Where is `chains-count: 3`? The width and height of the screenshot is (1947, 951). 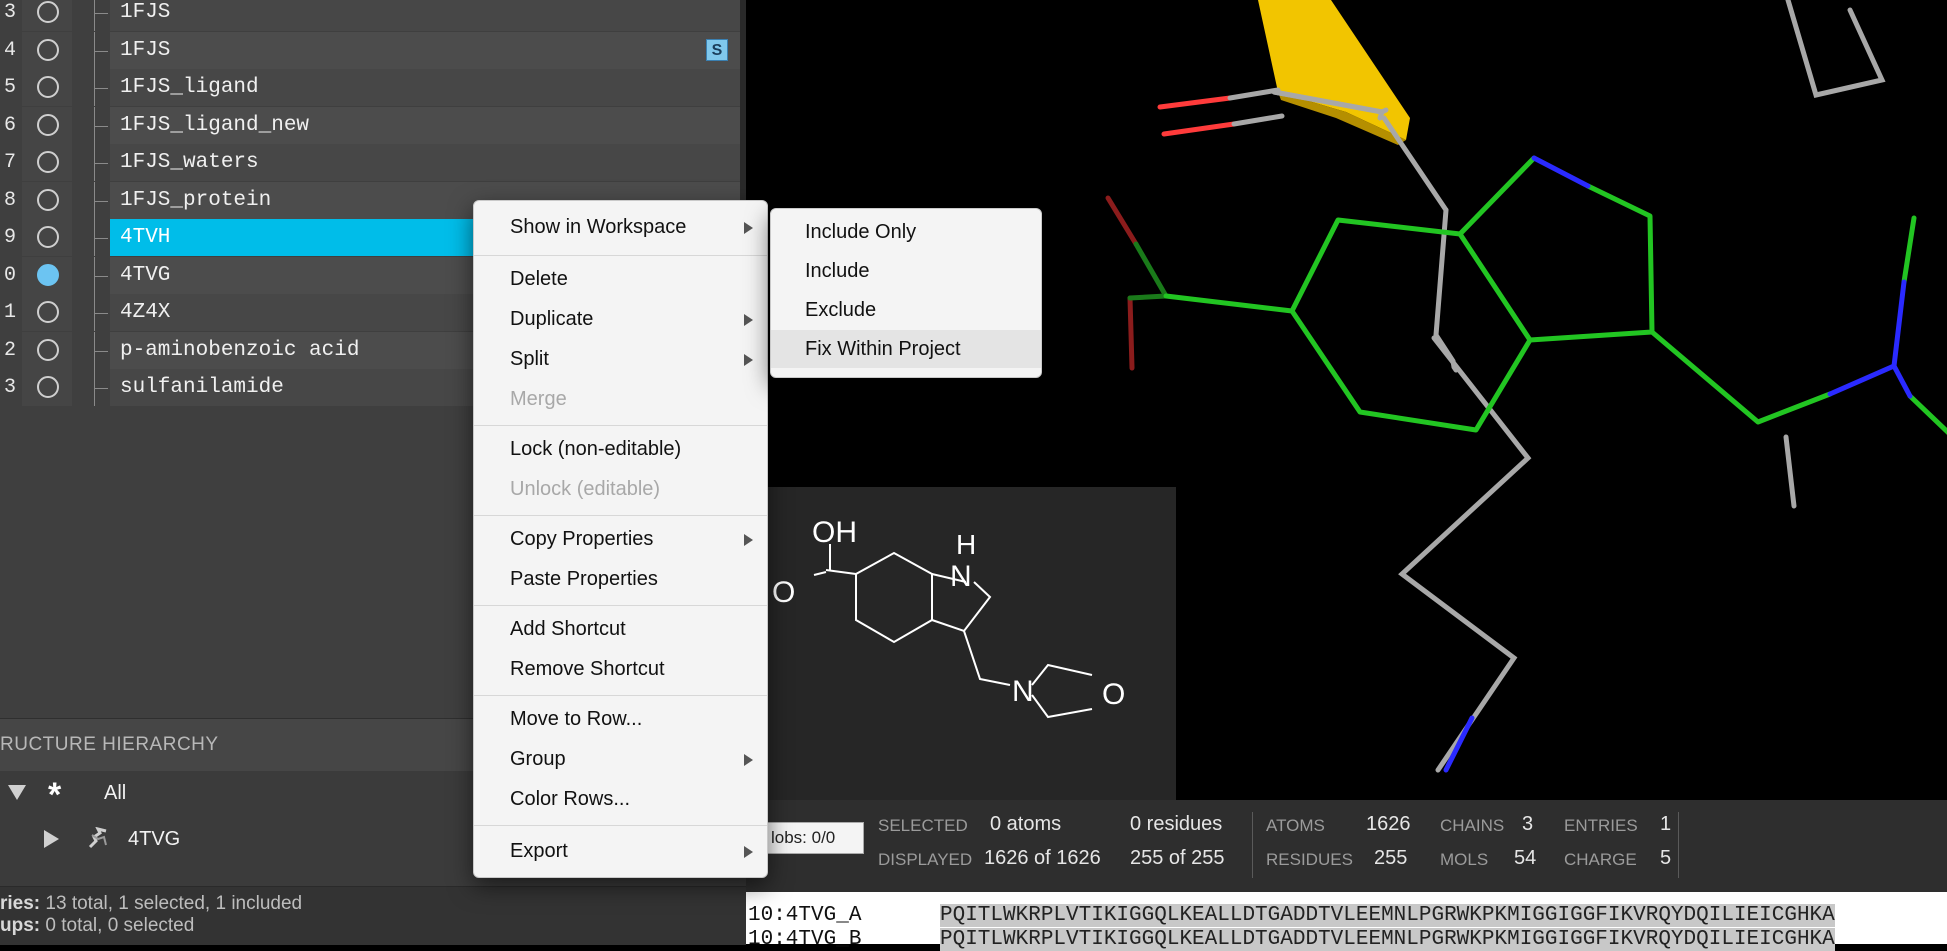 chains-count: 3 is located at coordinates (1528, 824).